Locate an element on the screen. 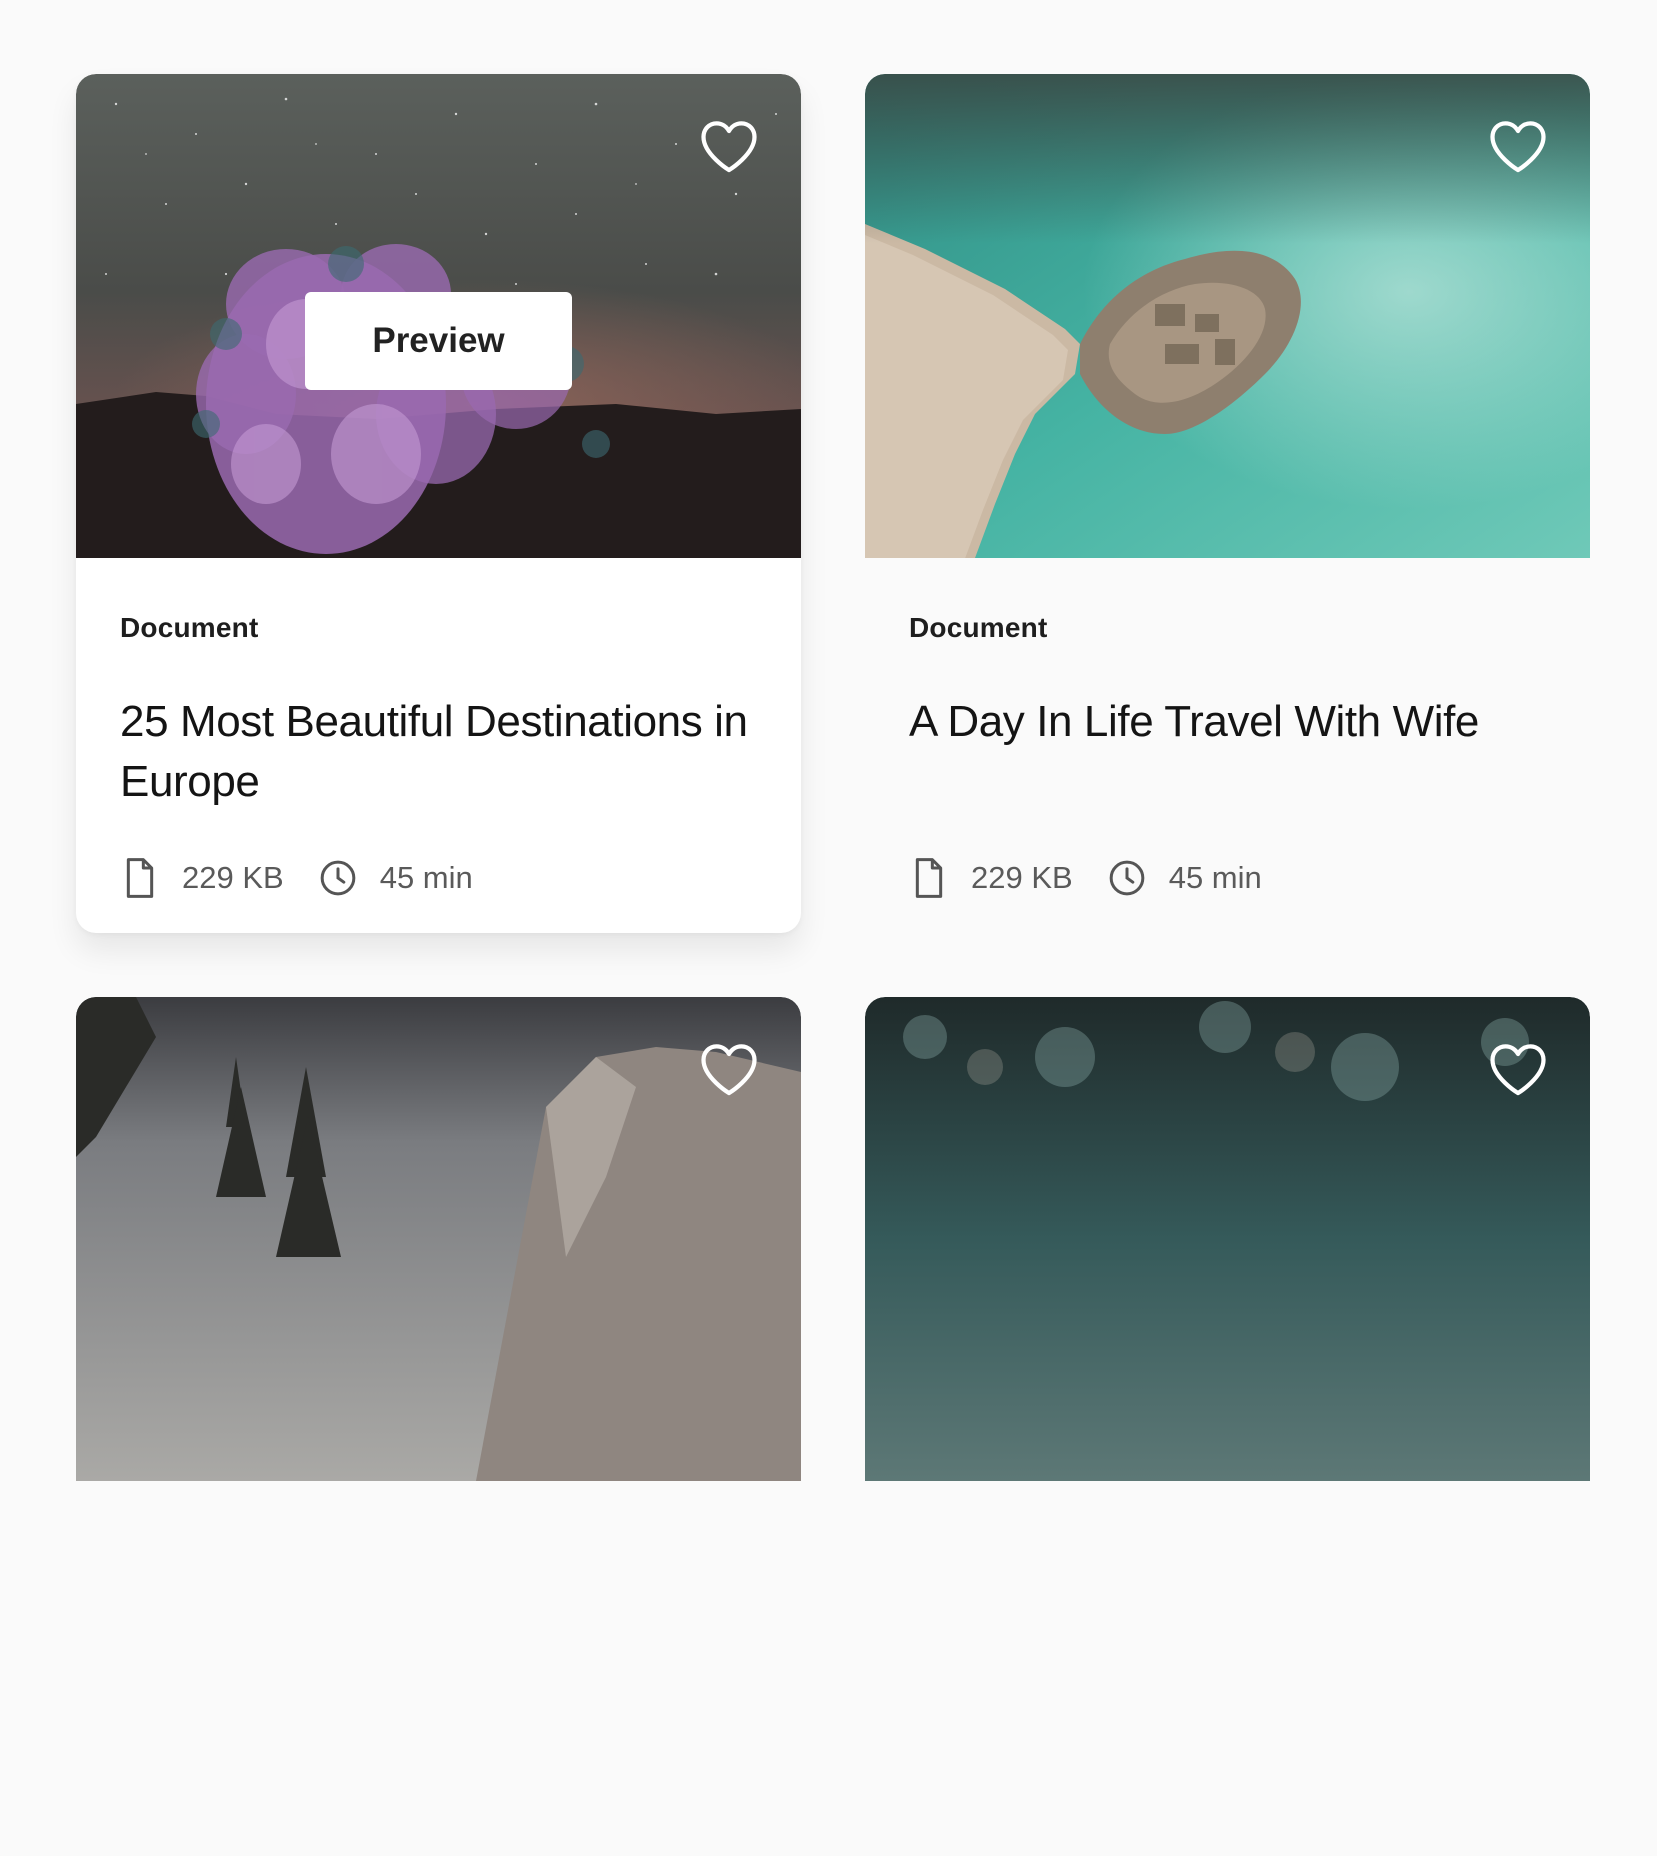 This screenshot has height=1856, width=1657. card-title: 25 Most Beautiful Destinations in Europe is located at coordinates (438, 752).